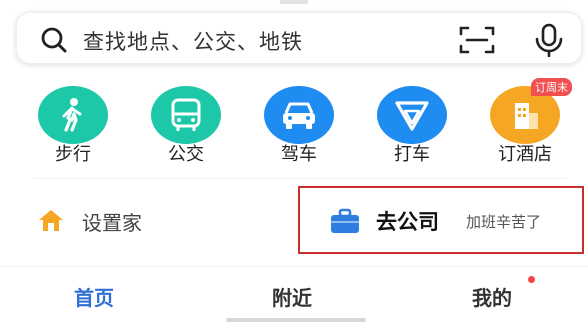 The height and width of the screenshot is (322, 588). What do you see at coordinates (186, 154) in the screenshot?
I see `quick-action-label: 公交` at bounding box center [186, 154].